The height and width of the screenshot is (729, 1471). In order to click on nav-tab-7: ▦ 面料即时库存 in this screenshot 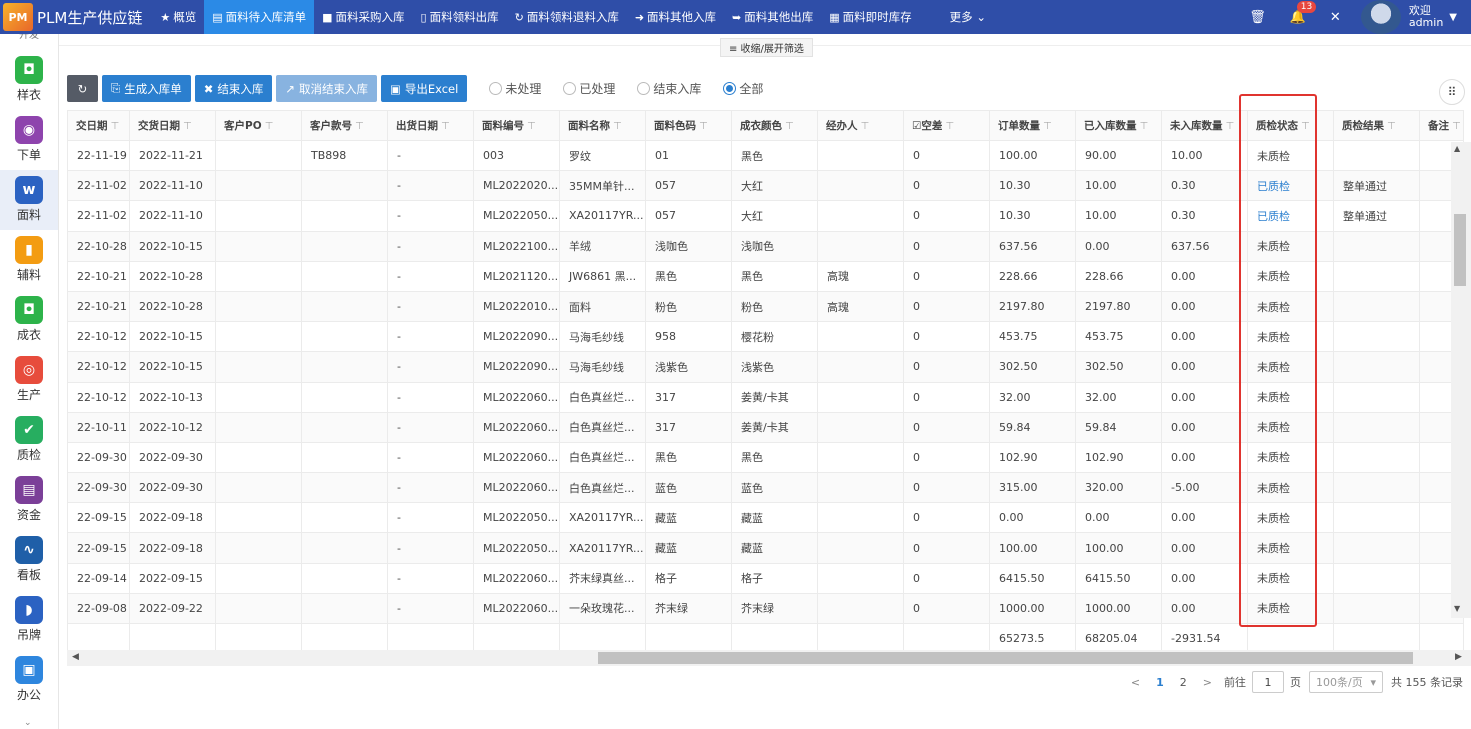, I will do `click(870, 17)`.